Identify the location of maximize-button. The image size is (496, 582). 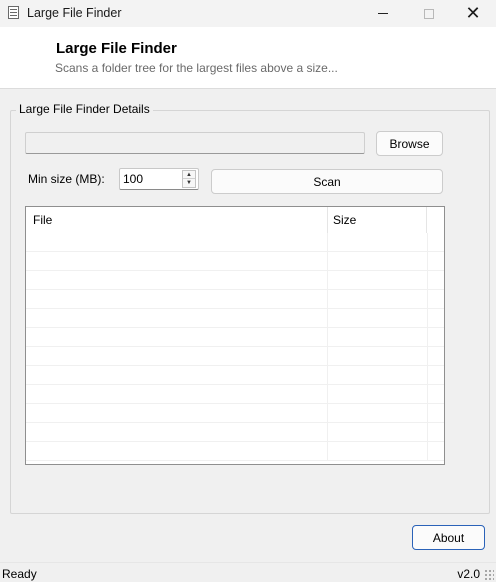
(429, 13).